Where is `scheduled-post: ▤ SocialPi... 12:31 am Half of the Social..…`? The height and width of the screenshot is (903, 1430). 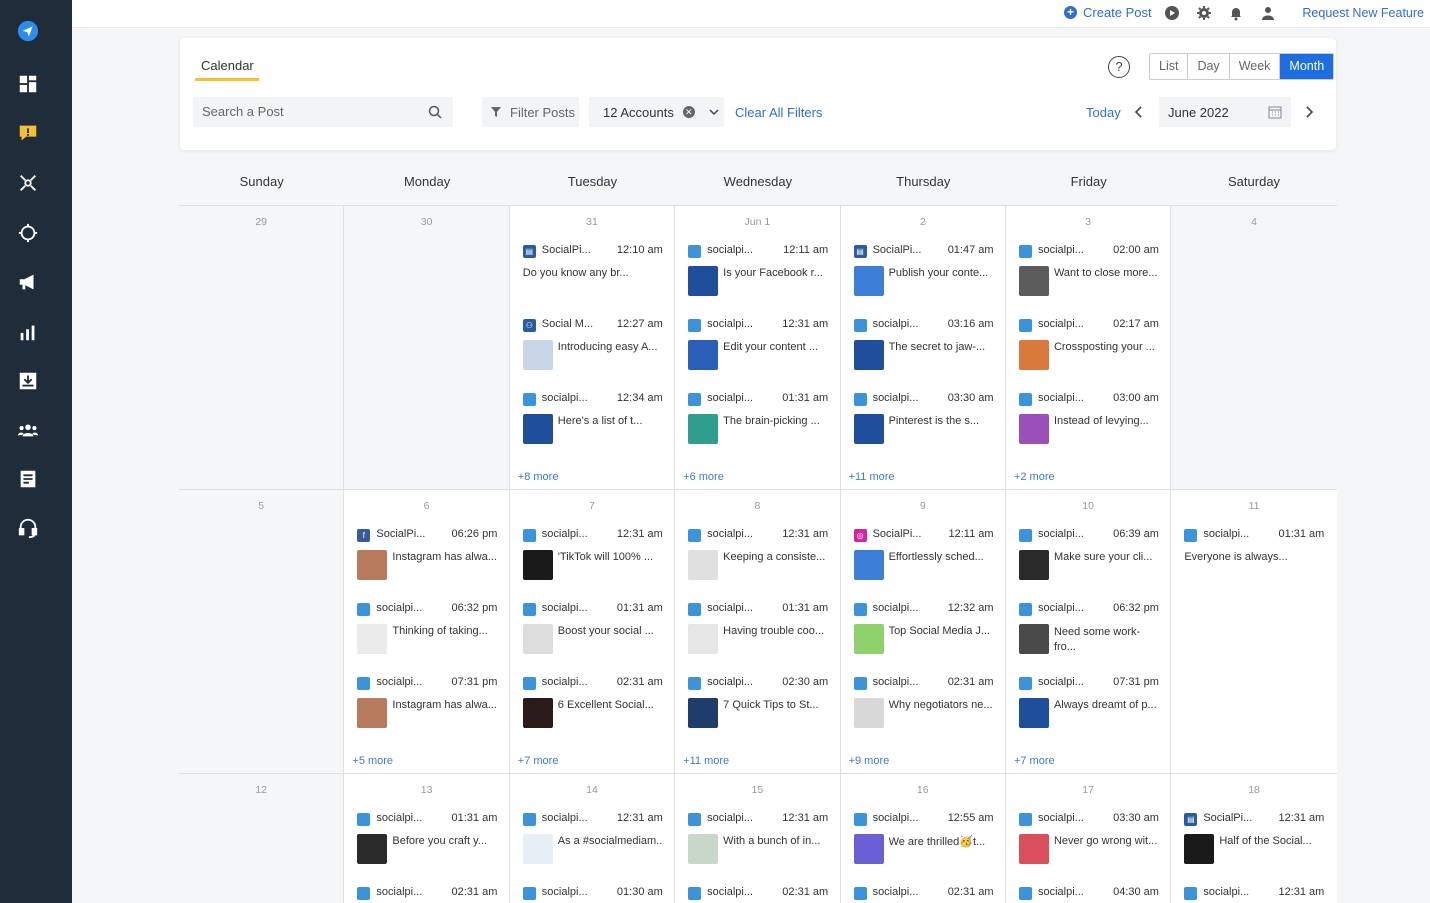
scheduled-post: ▤ SocialPi... 12:31 am Half of the Social..… is located at coordinates (1254, 842).